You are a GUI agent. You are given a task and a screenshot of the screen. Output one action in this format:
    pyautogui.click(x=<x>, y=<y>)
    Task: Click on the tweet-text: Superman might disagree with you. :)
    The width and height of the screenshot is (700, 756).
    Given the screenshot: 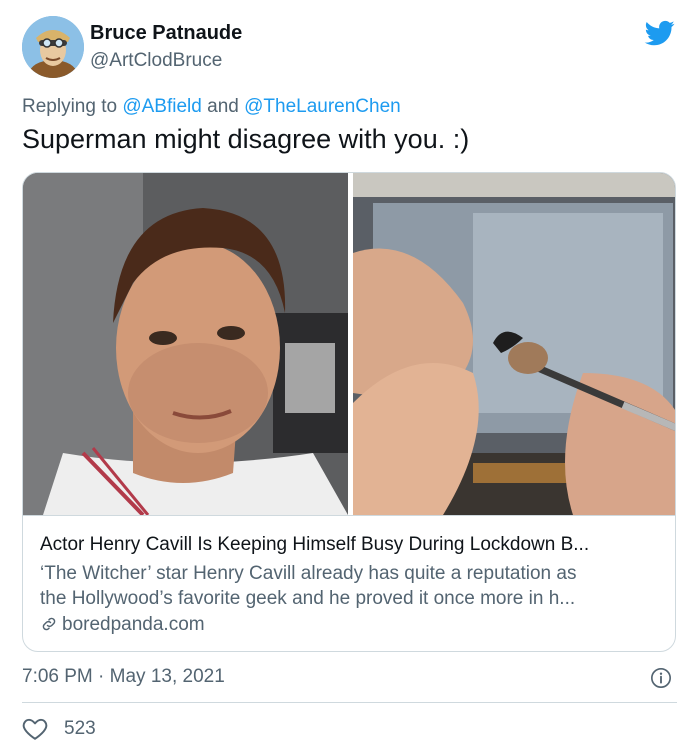 What is the action you would take?
    pyautogui.click(x=246, y=139)
    